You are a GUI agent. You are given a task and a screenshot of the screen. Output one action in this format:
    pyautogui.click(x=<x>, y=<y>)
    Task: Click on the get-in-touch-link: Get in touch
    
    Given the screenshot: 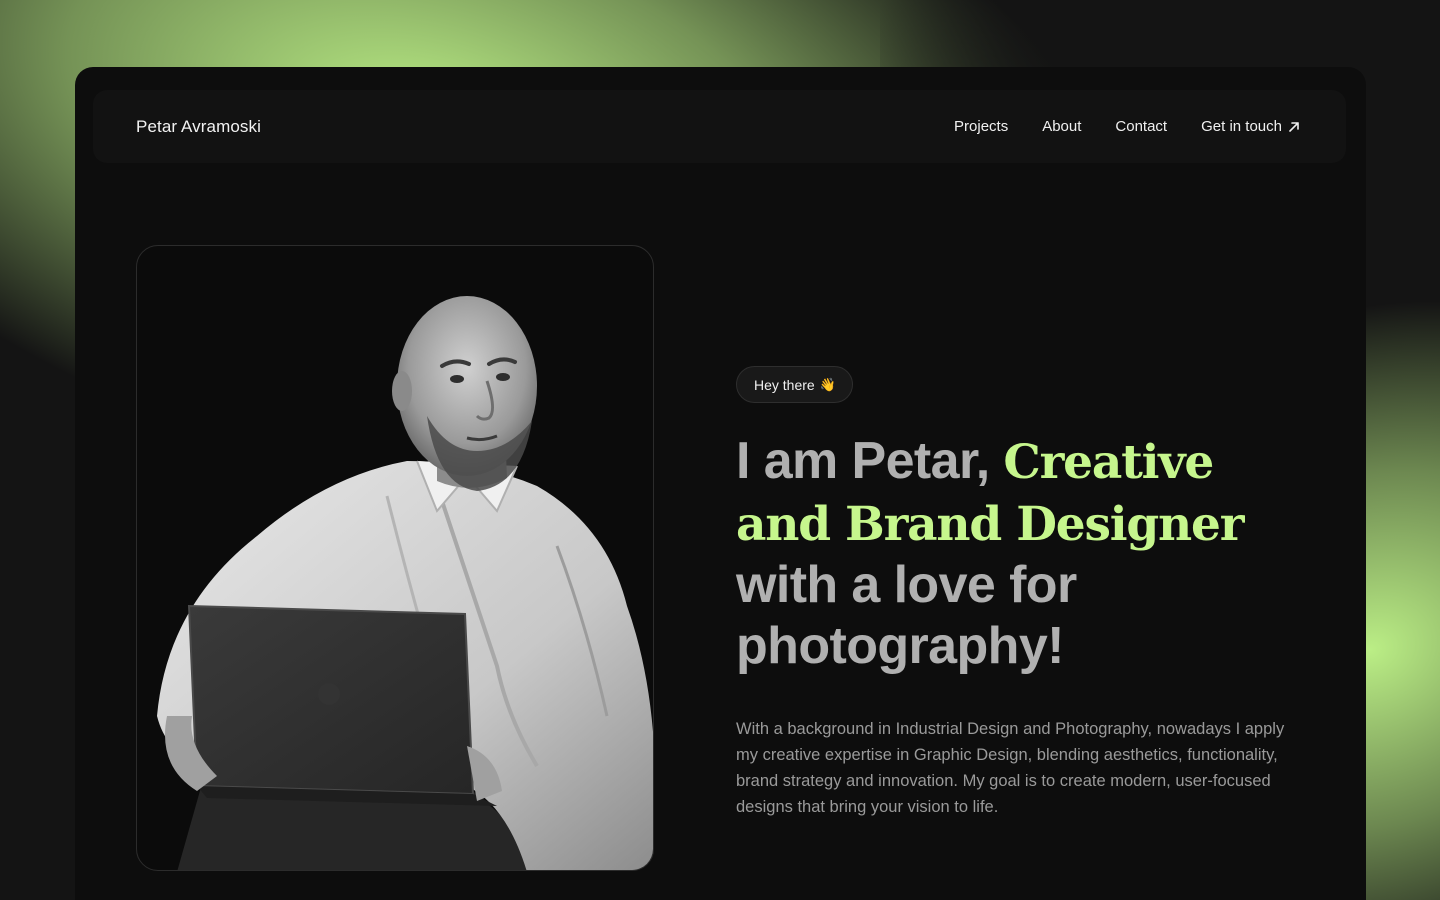 What is the action you would take?
    pyautogui.click(x=1250, y=126)
    